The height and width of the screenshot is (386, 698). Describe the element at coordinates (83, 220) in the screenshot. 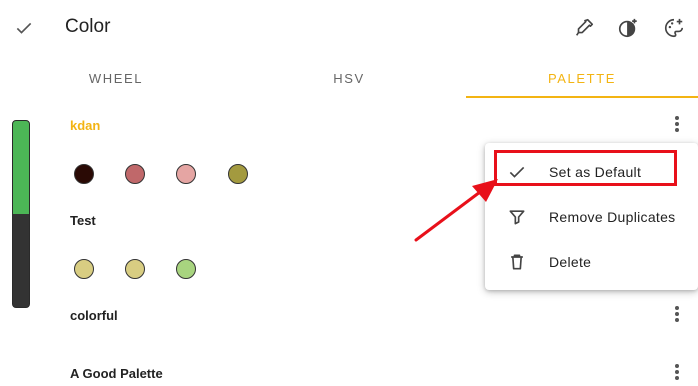

I see `palette-name-test: Test` at that location.